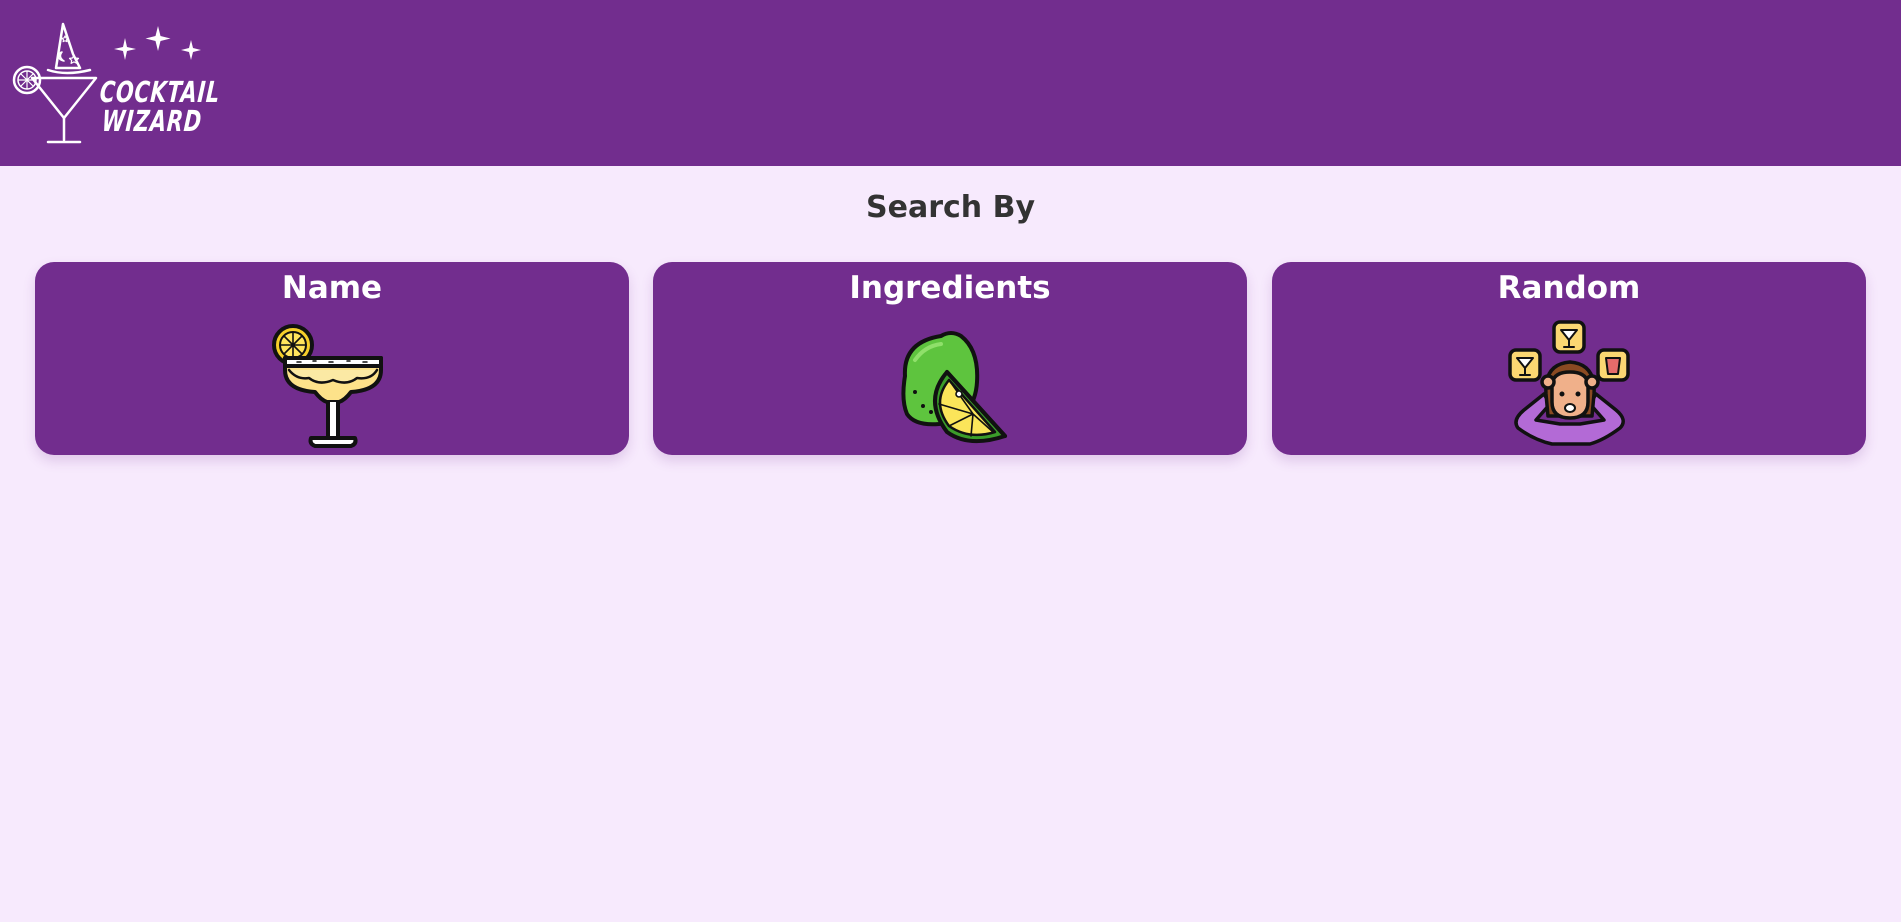 The image size is (1901, 922). Describe the element at coordinates (1569, 288) in the screenshot. I see `card-label-random: Random` at that location.